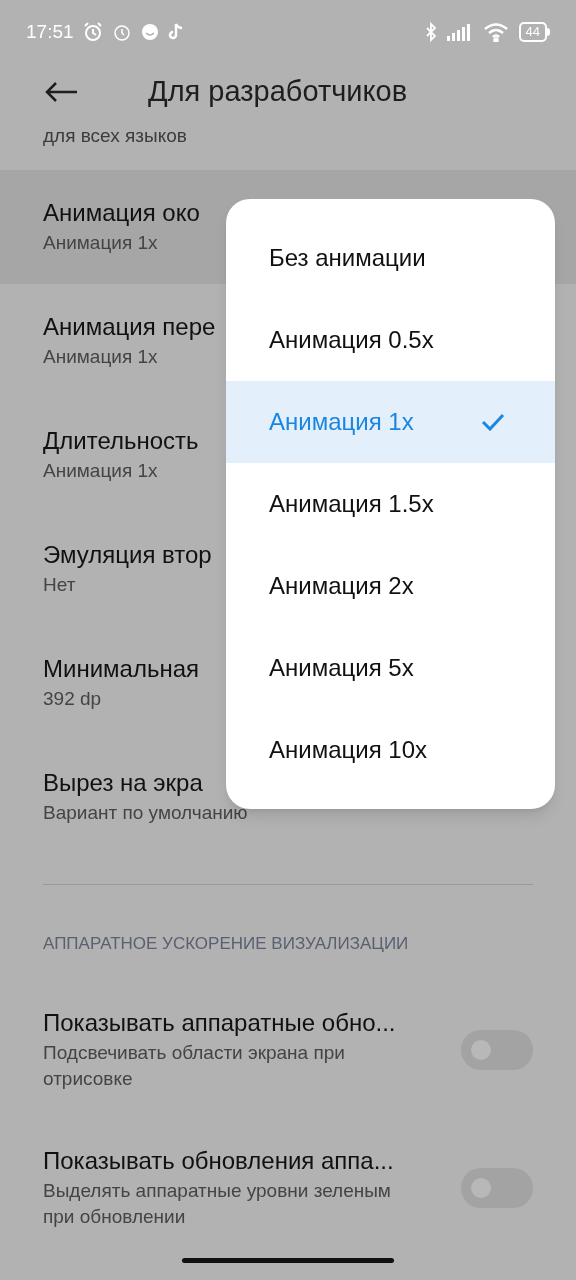 The image size is (576, 1280). Describe the element at coordinates (121, 441) in the screenshot. I see `setting-title: Длительность` at that location.